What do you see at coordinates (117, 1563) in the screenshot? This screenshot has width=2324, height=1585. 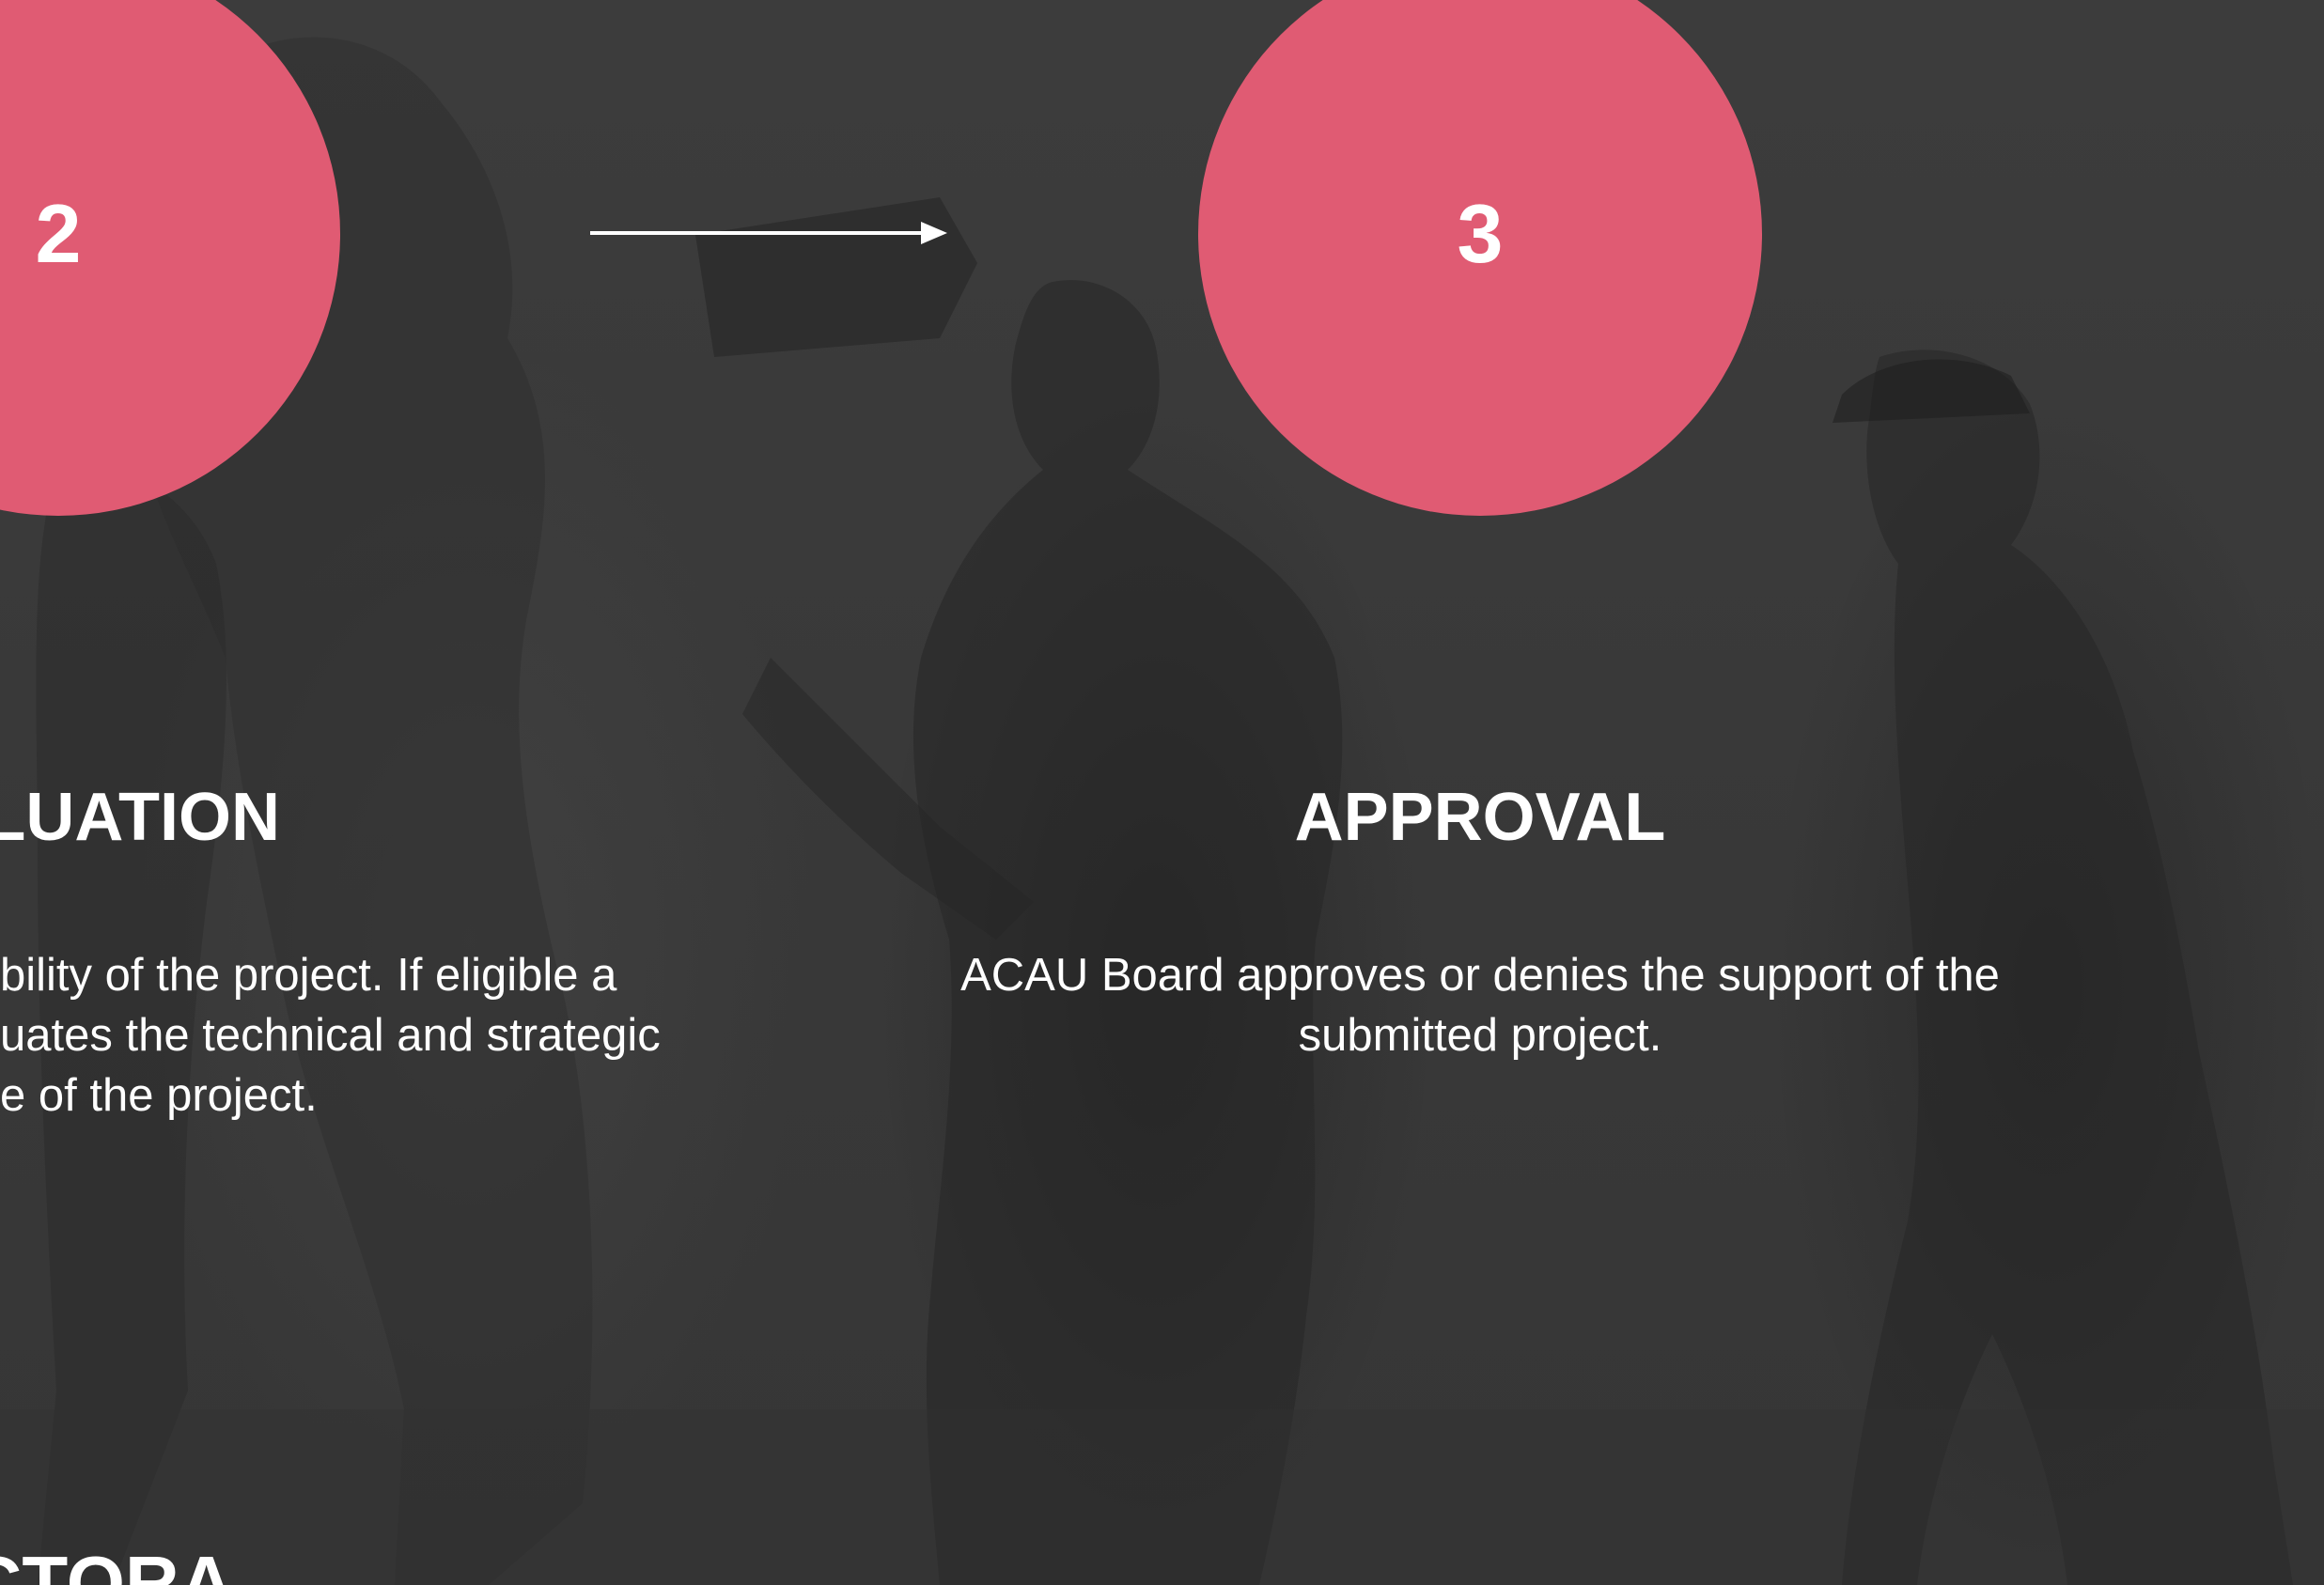 I see `footer-brand-text: DUCTORA` at bounding box center [117, 1563].